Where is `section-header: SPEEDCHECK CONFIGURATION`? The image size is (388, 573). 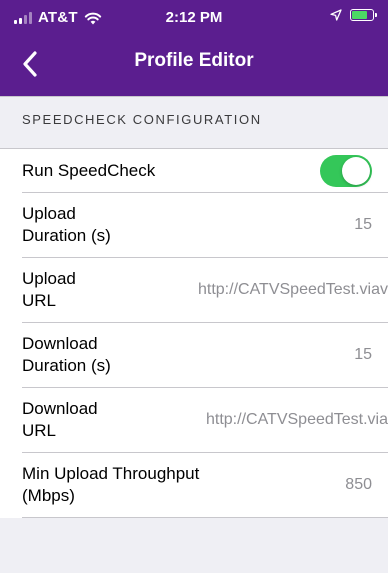
section-header: SPEEDCHECK CONFIGURATION is located at coordinates (194, 122).